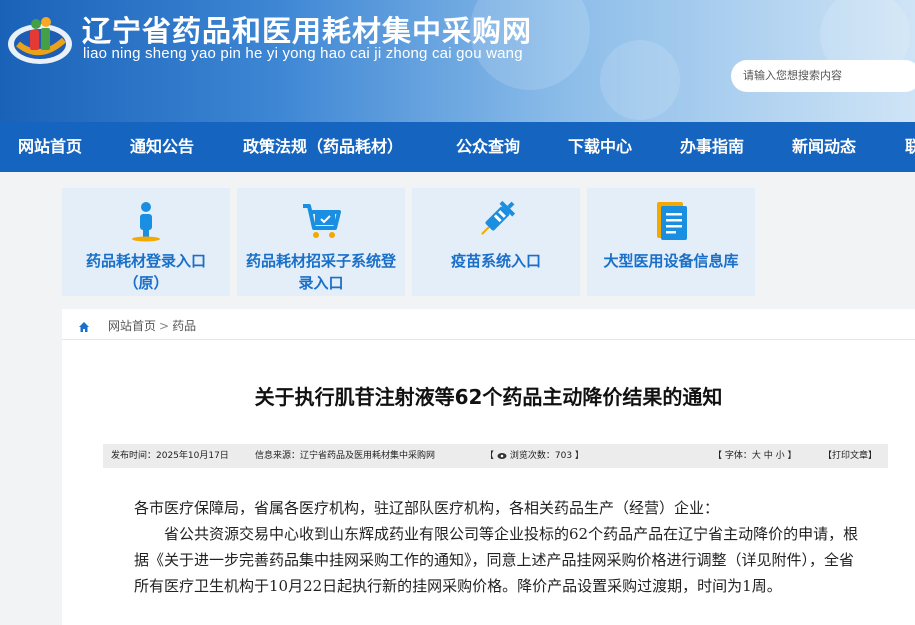  Describe the element at coordinates (50, 147) in the screenshot. I see `nav-item-home: 网站首页` at that location.